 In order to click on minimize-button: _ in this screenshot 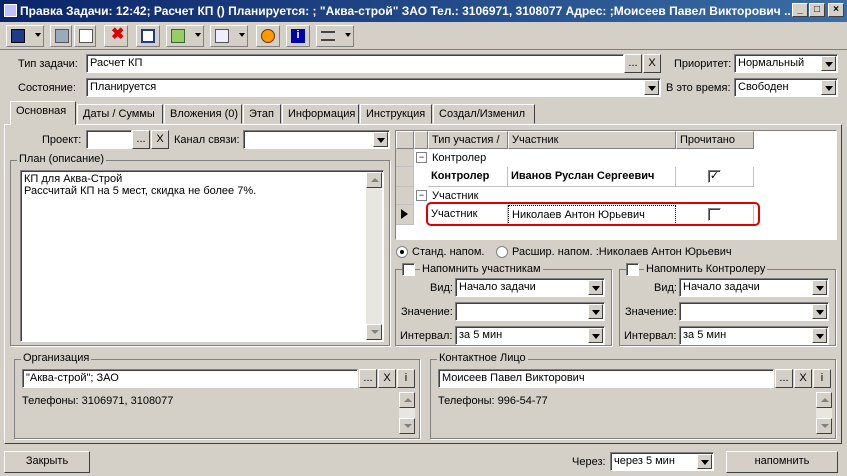, I will do `click(800, 10)`.